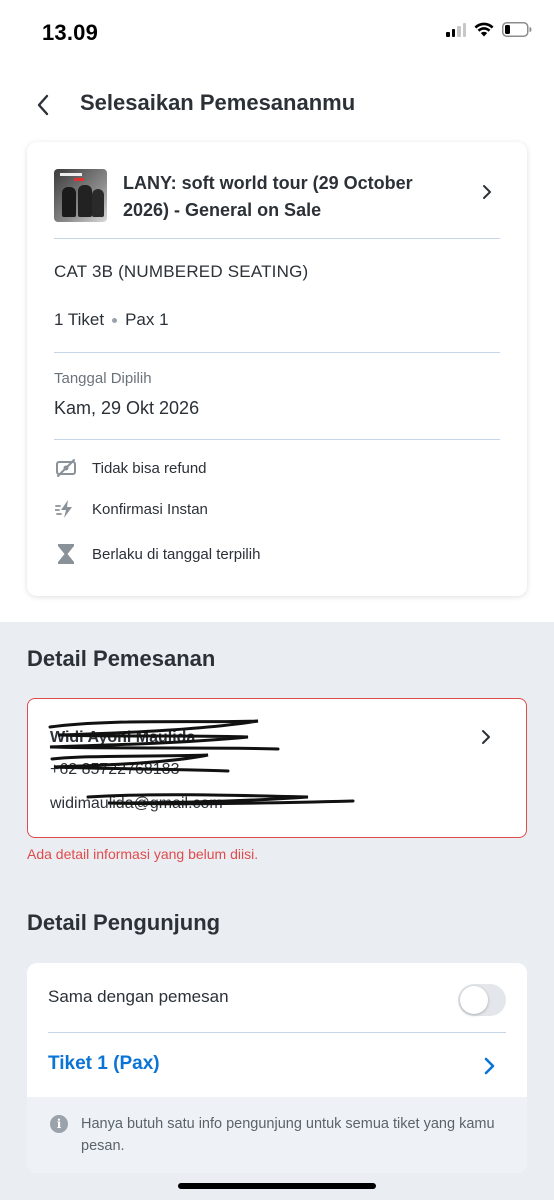  Describe the element at coordinates (66, 509) in the screenshot. I see `instant-confirm-icon` at that location.